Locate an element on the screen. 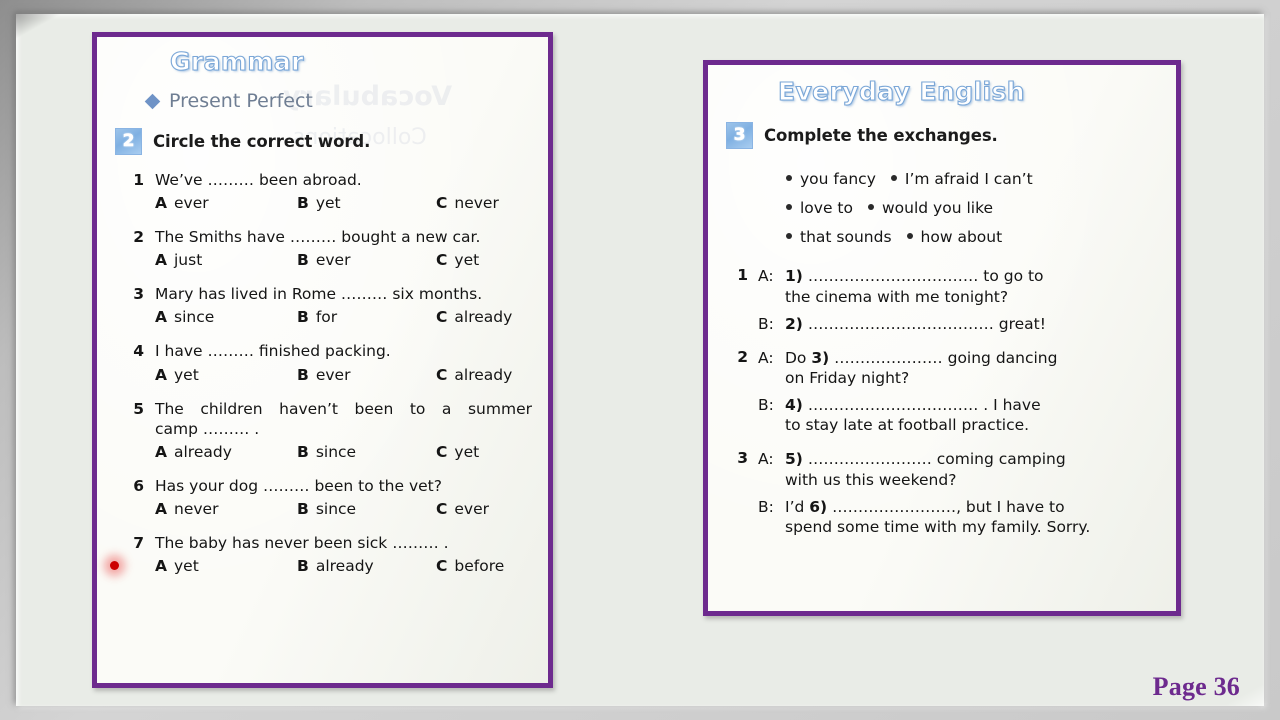 This screenshot has width=1280, height=720. answer-option: Cbefore is located at coordinates (470, 566).